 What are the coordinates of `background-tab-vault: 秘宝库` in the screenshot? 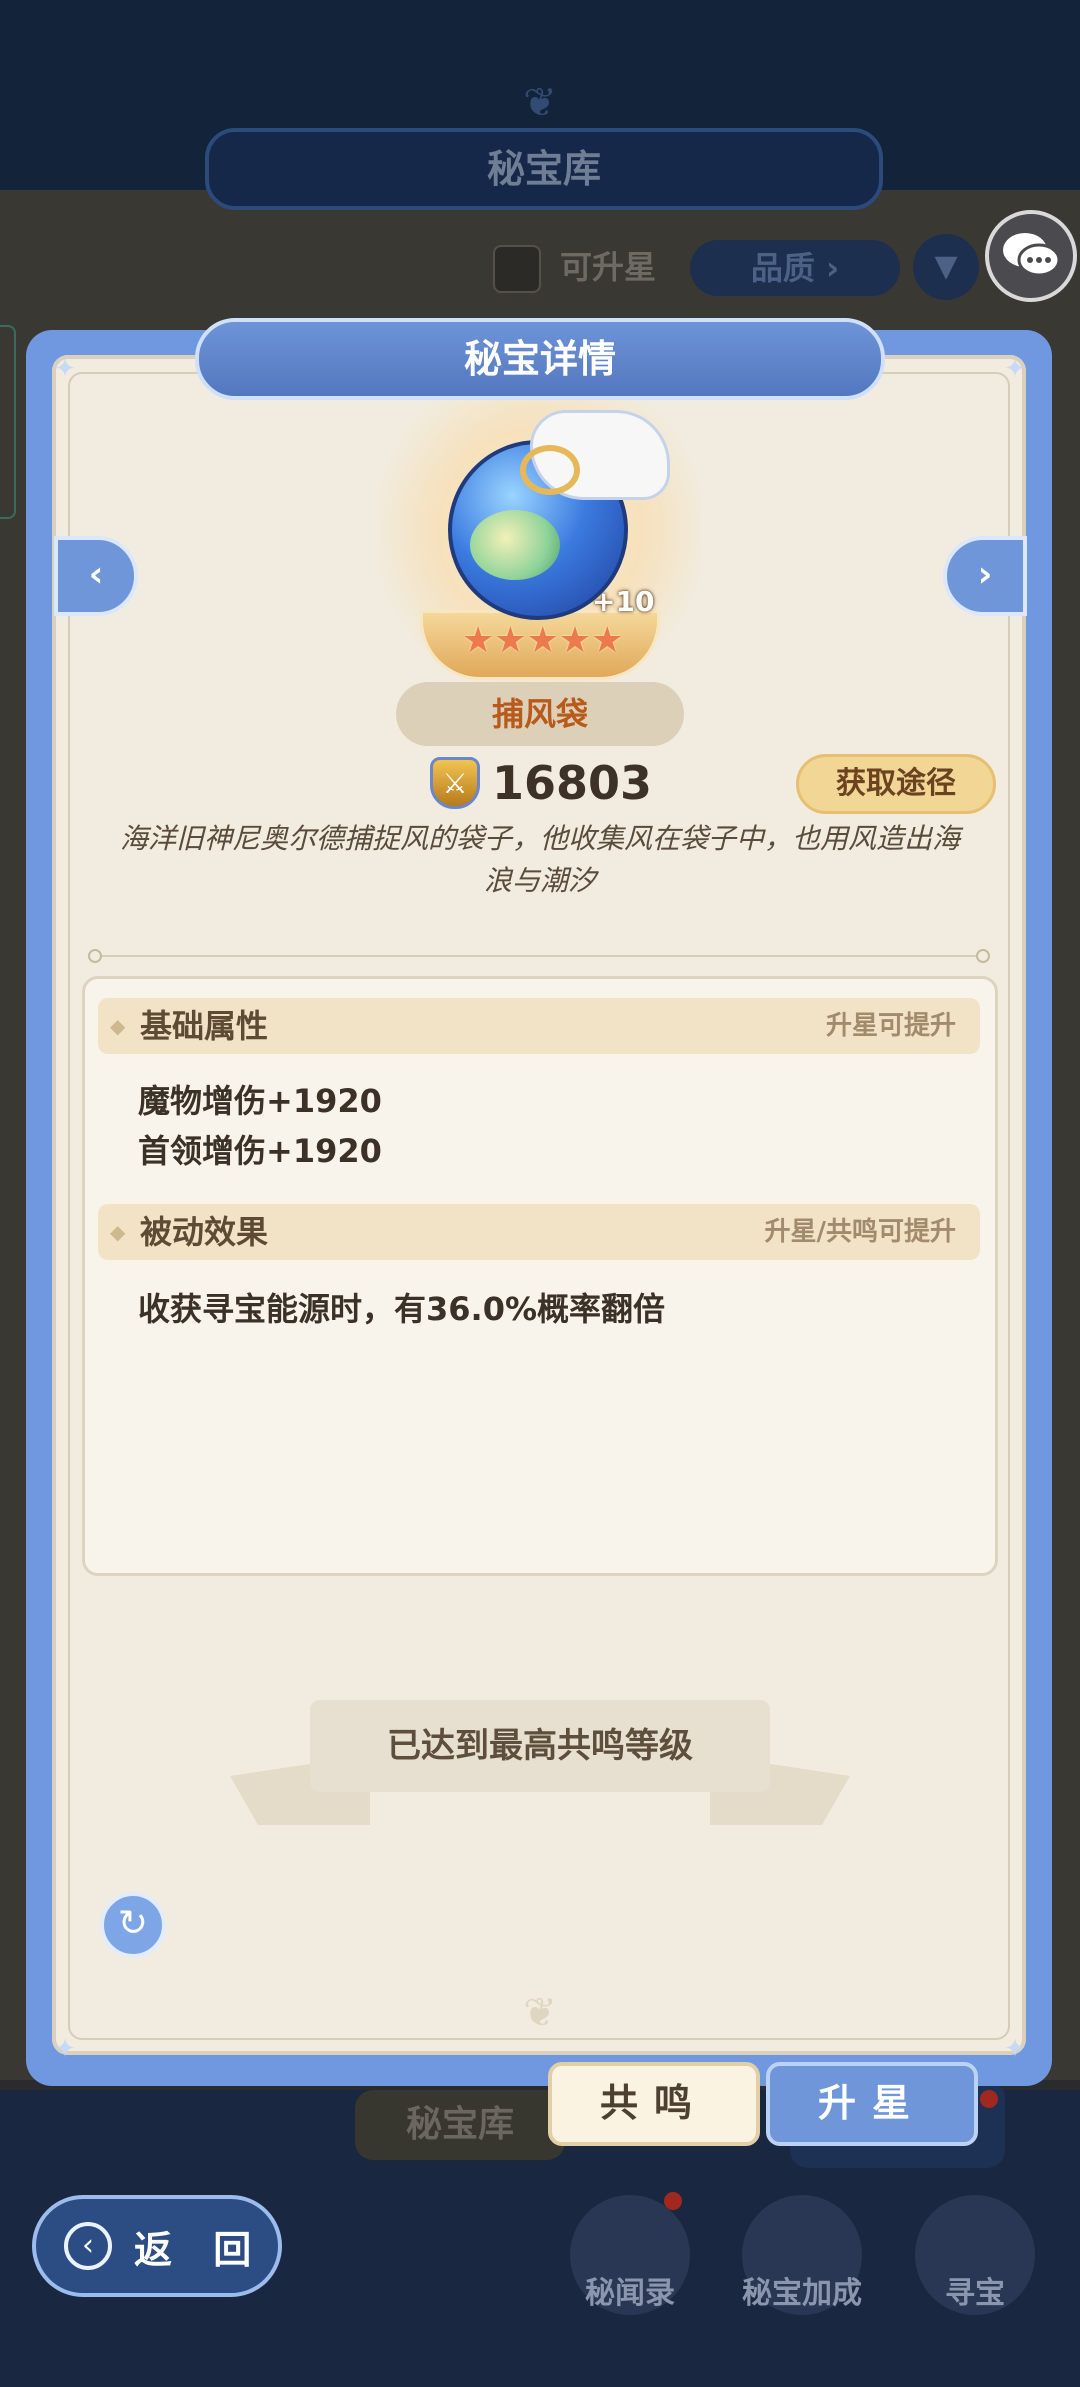 It's located at (460, 2125).